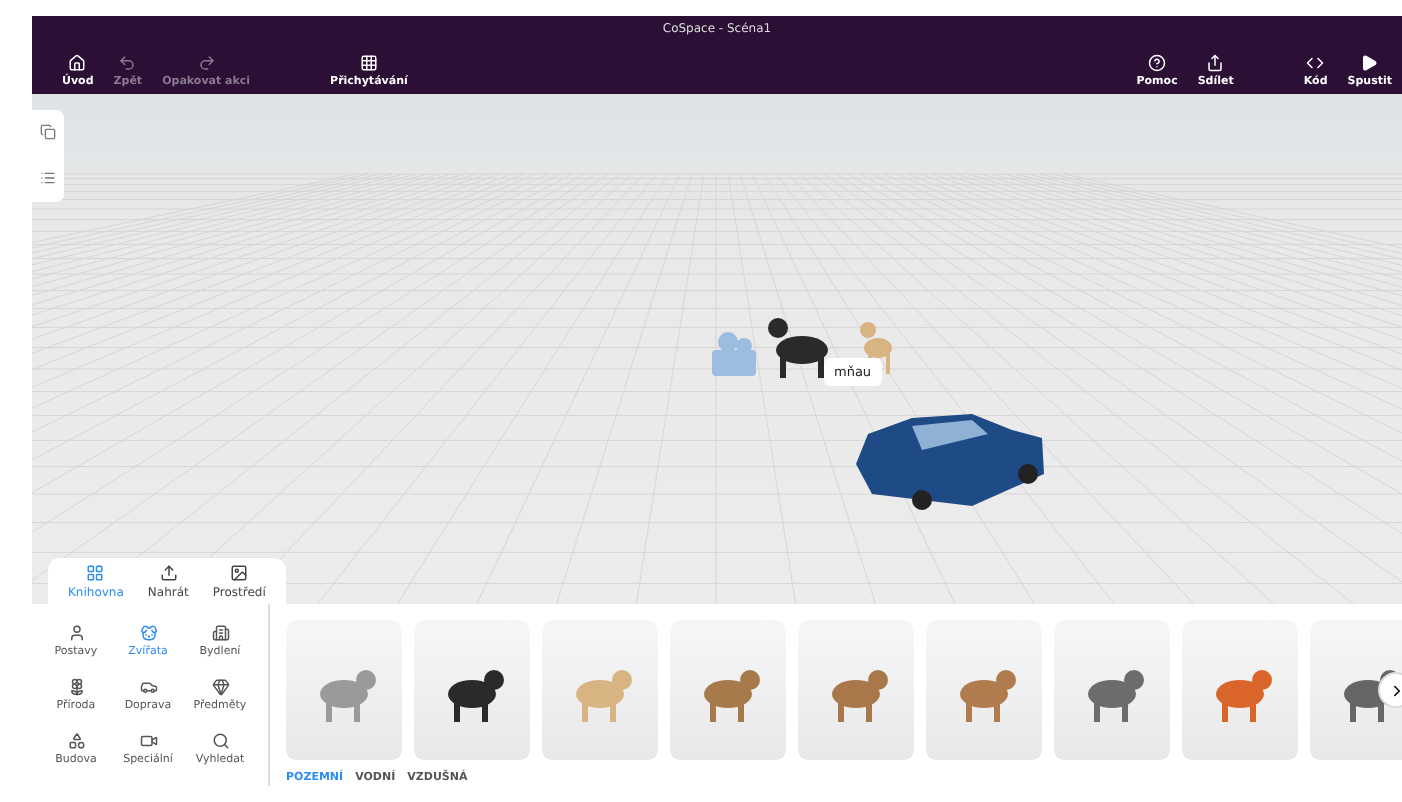  What do you see at coordinates (206, 62) in the screenshot?
I see `redo-icon` at bounding box center [206, 62].